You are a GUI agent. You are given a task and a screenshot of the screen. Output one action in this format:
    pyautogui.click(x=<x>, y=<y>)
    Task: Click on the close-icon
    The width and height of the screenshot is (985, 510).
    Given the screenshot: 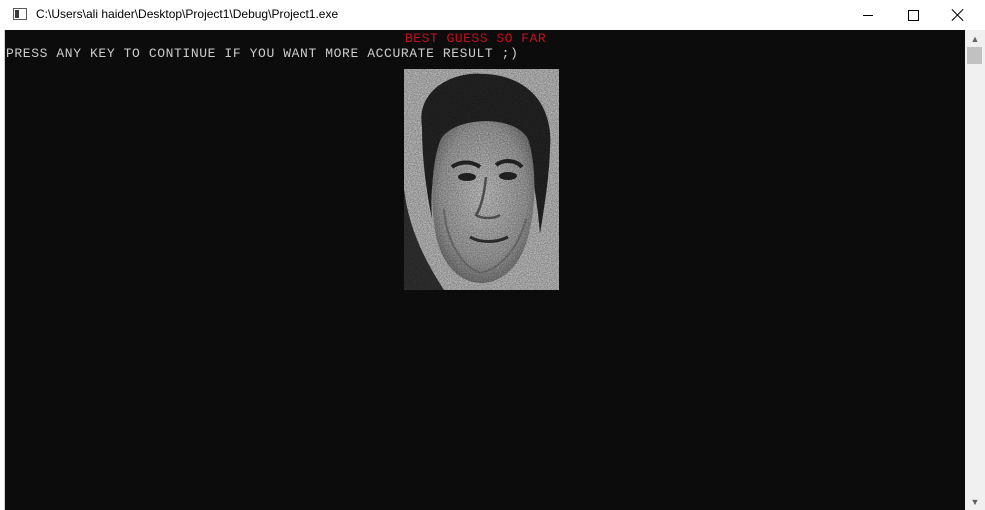 What is the action you would take?
    pyautogui.click(x=958, y=15)
    